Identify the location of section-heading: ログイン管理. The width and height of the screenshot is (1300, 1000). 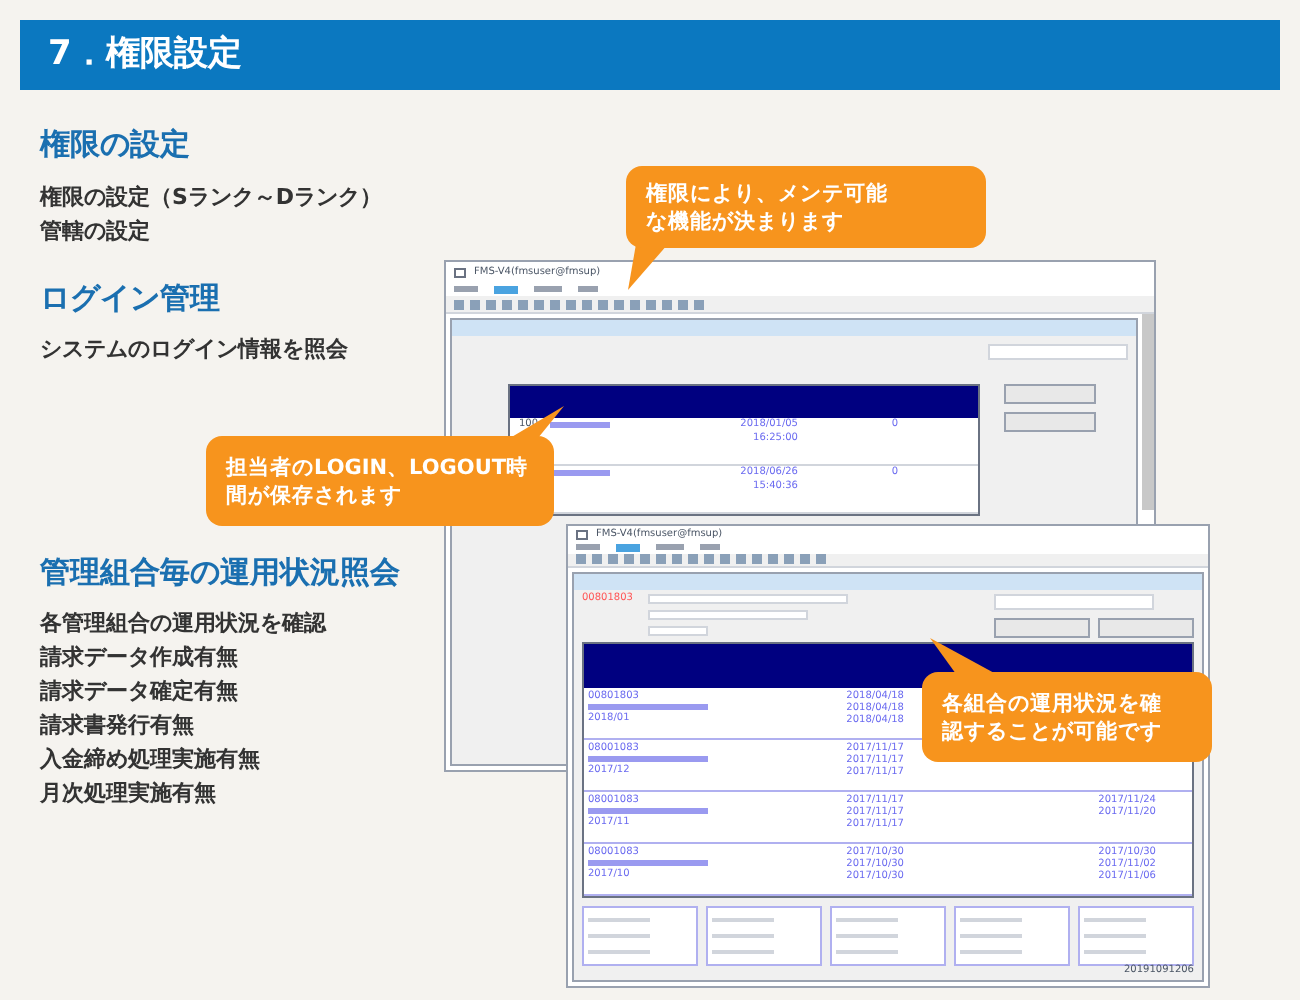
(130, 298).